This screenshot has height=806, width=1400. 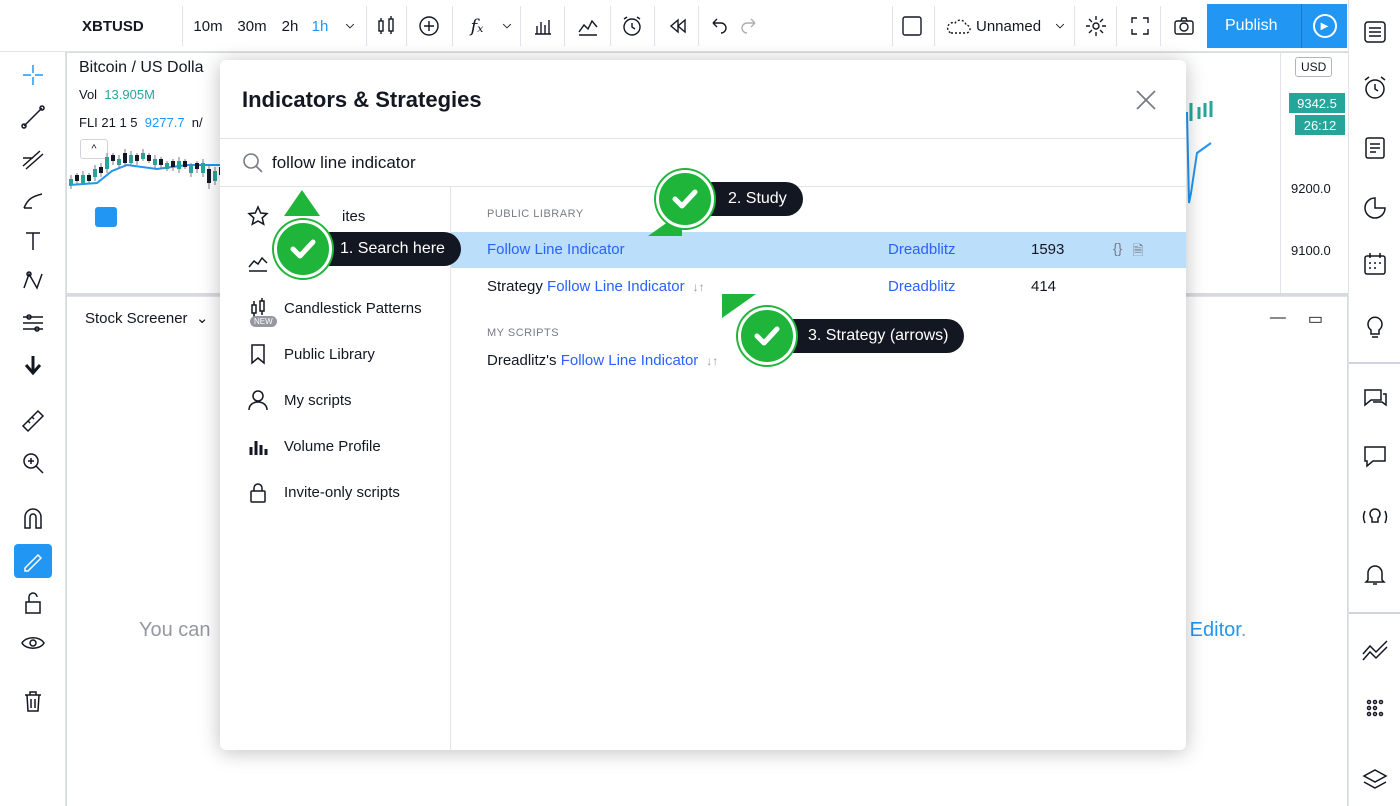 What do you see at coordinates (106, 217) in the screenshot?
I see `event-marker-icon` at bounding box center [106, 217].